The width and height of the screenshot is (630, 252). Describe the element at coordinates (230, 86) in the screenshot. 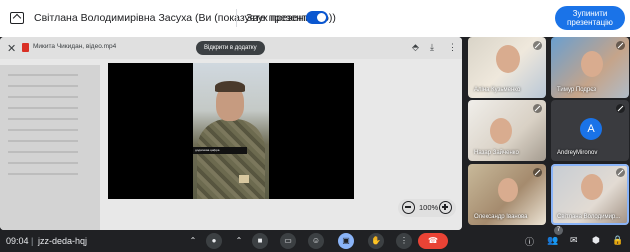

I see `soldier-hair` at that location.